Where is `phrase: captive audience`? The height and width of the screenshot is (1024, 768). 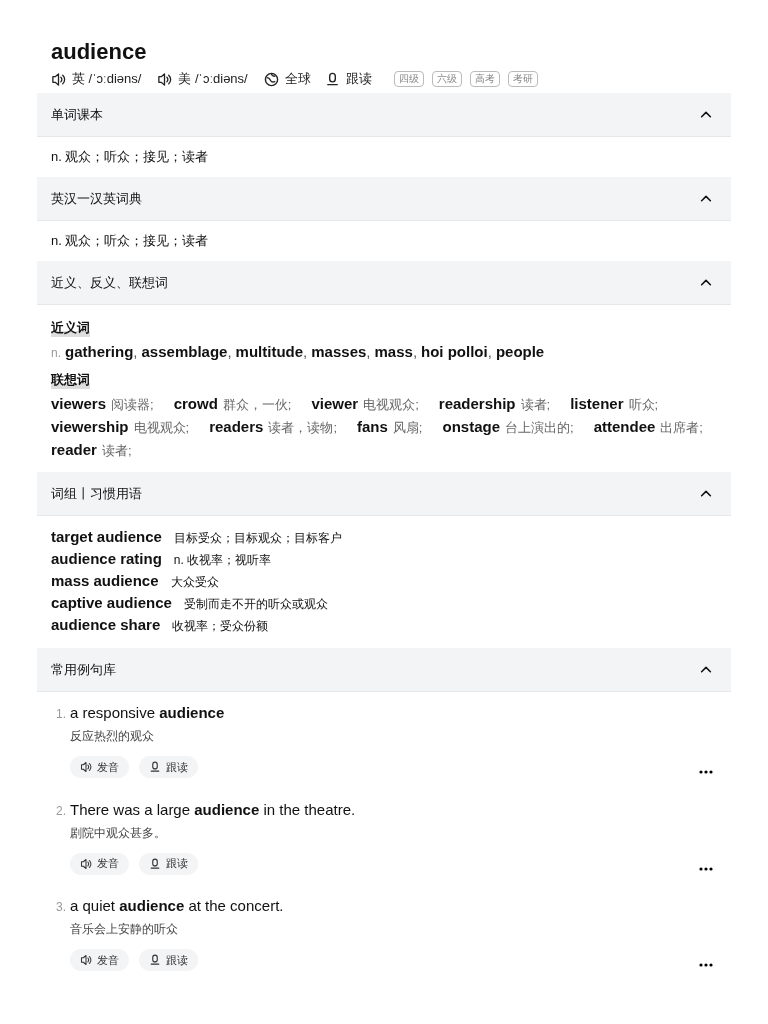
phrase: captive audience is located at coordinates (111, 603).